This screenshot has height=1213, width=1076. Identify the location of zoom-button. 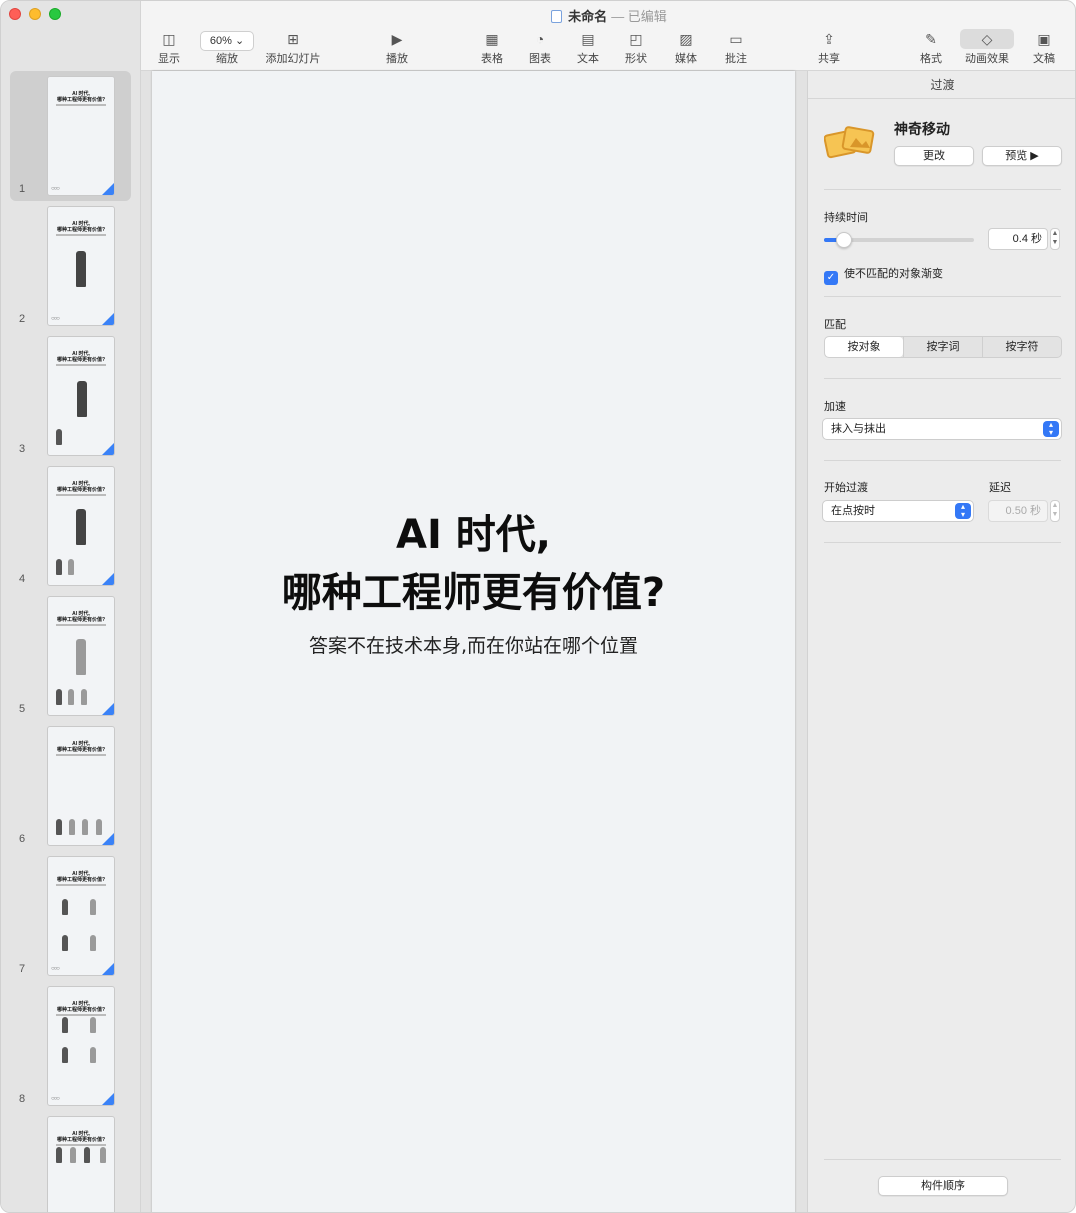
(55, 14).